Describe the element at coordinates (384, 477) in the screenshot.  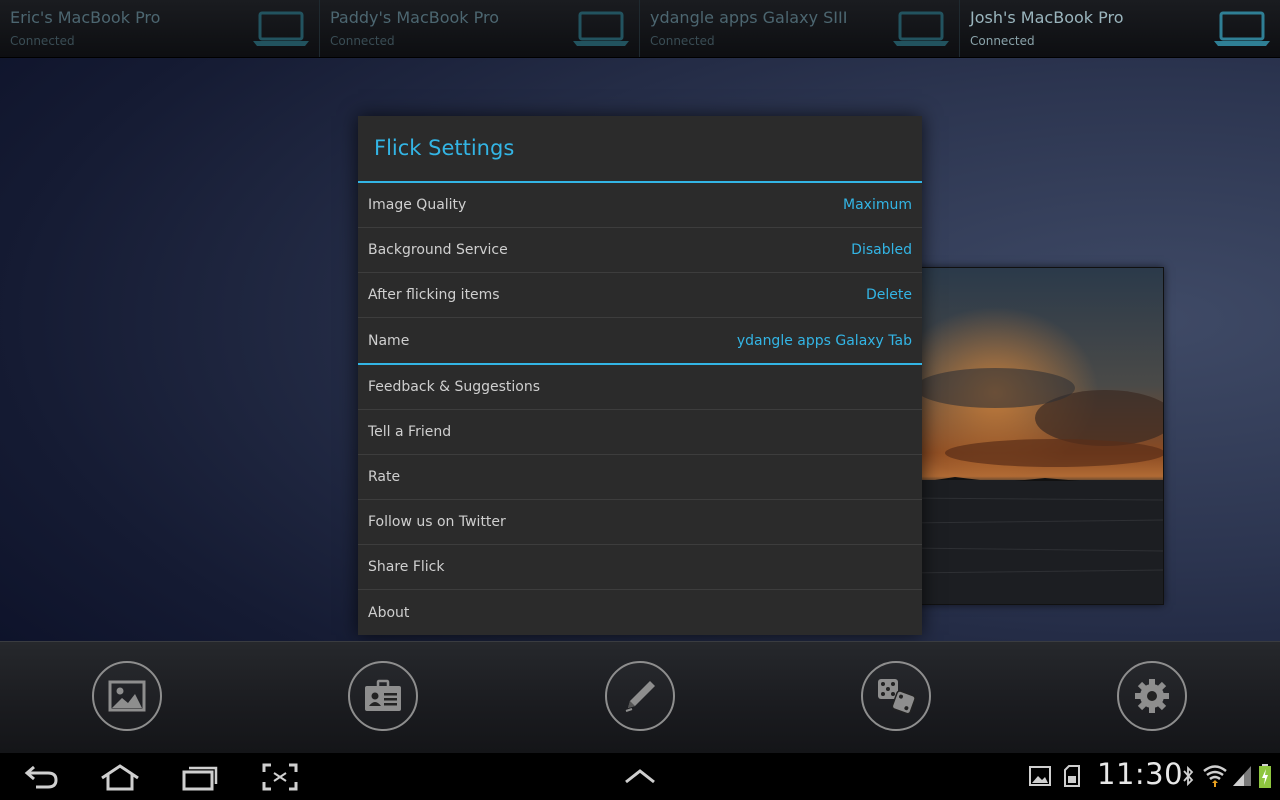
I see `menu-item-label: Rate` at that location.